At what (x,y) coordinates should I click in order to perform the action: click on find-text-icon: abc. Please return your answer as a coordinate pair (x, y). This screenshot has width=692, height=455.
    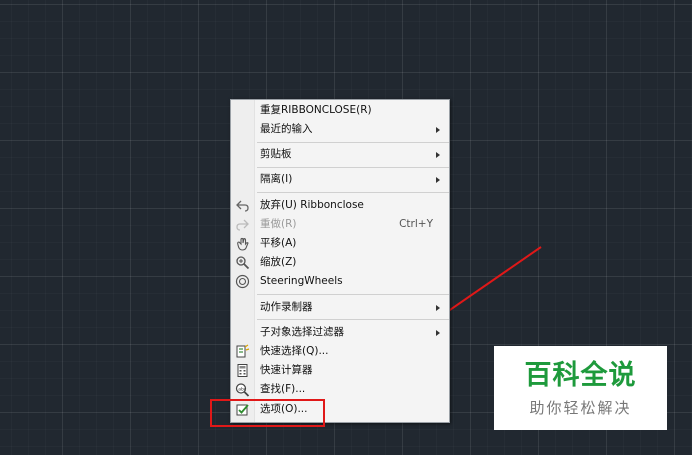
    Looking at the image, I should click on (242, 390).